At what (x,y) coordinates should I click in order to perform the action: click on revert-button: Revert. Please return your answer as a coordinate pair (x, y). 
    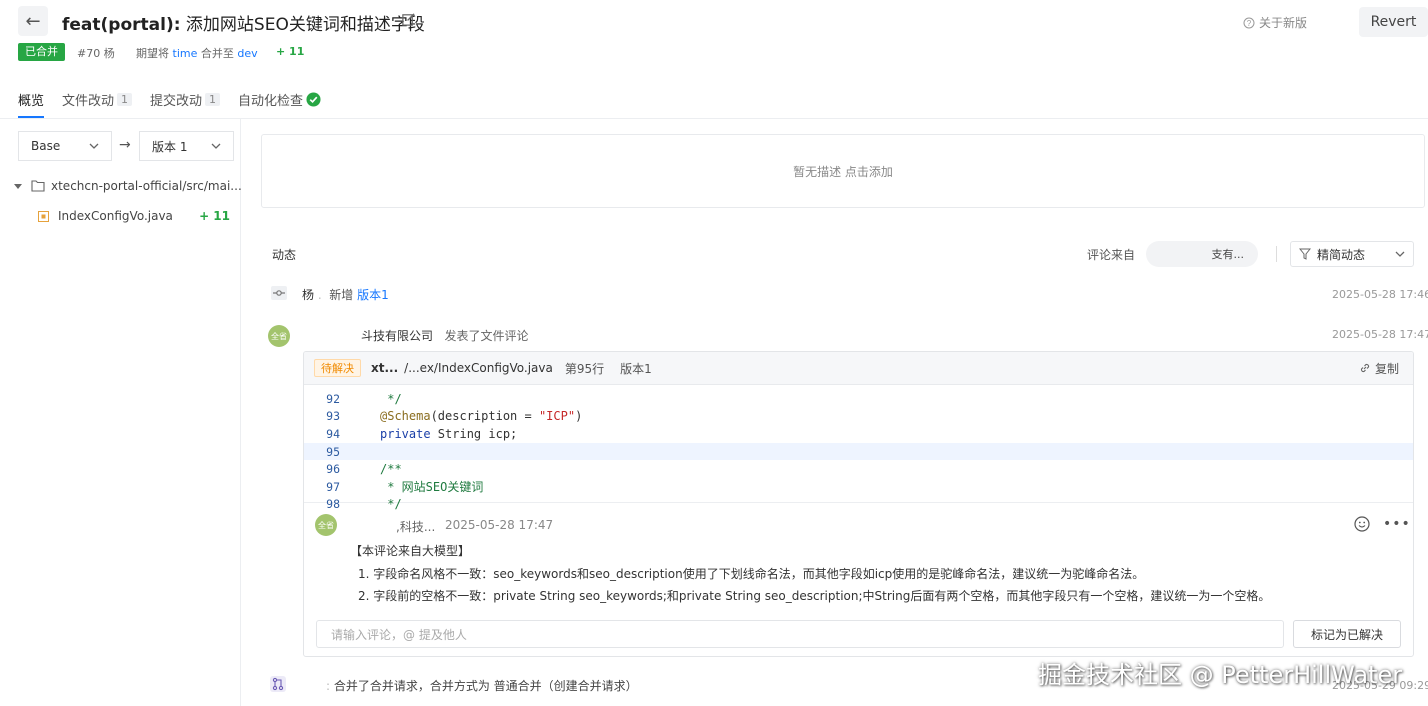
    Looking at the image, I should click on (1393, 22).